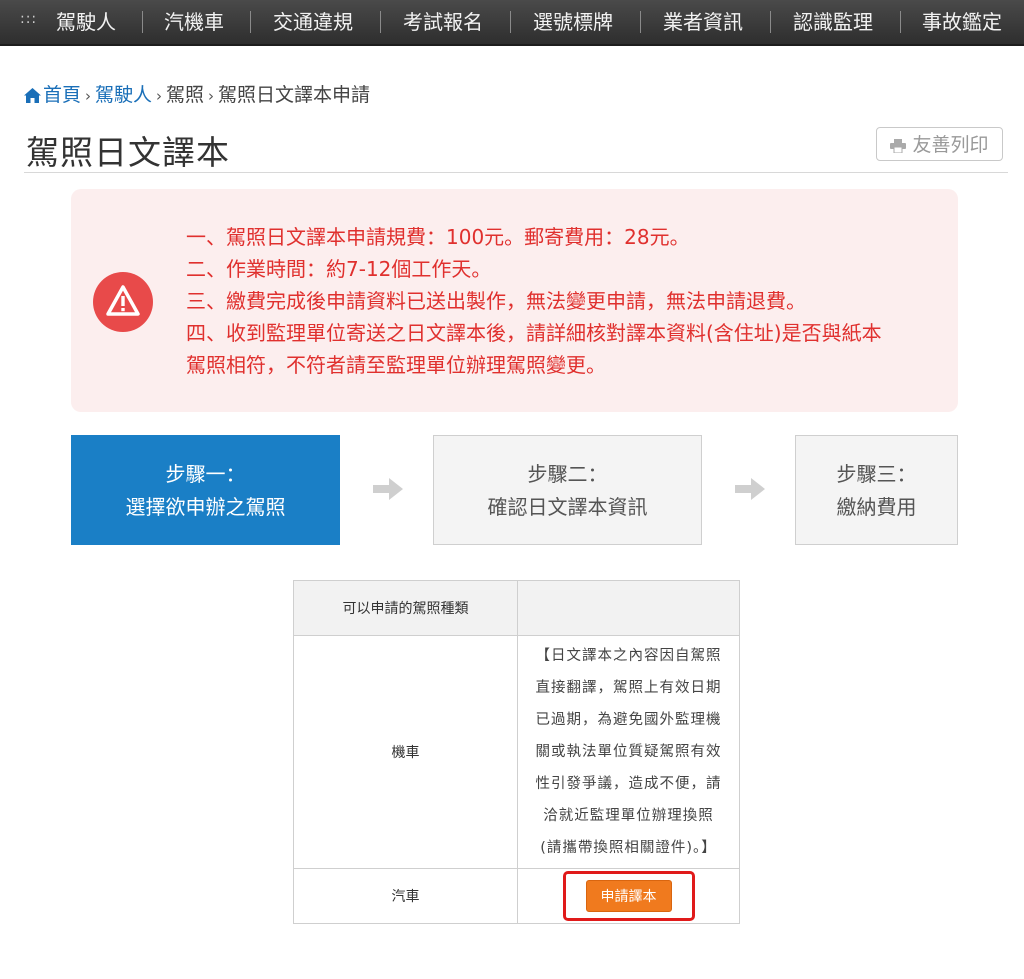  What do you see at coordinates (898, 147) in the screenshot?
I see `printer-icon` at bounding box center [898, 147].